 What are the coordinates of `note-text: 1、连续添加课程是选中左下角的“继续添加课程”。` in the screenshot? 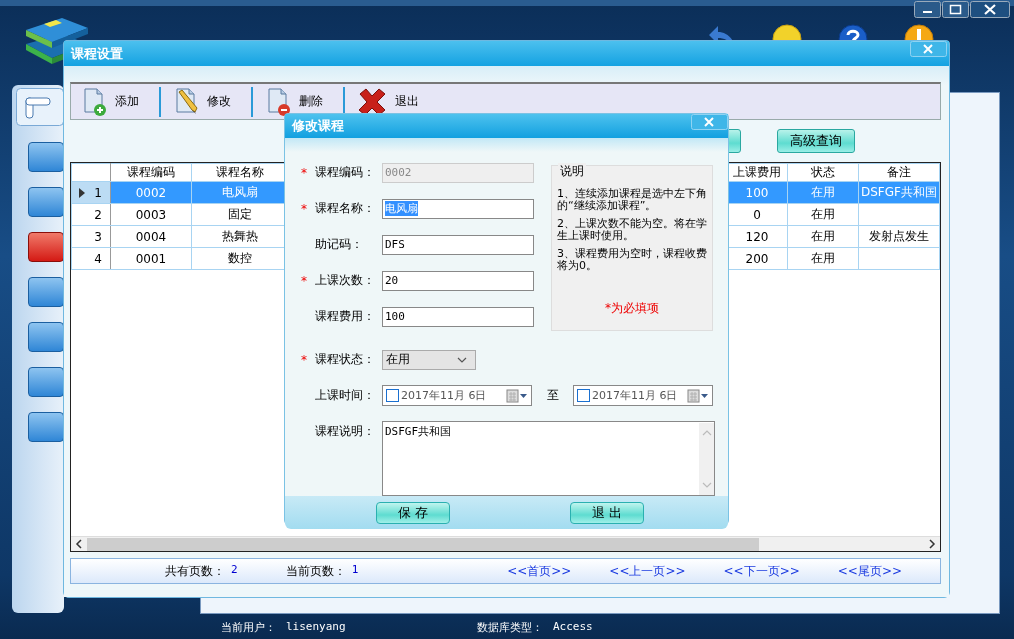 It's located at (632, 200).